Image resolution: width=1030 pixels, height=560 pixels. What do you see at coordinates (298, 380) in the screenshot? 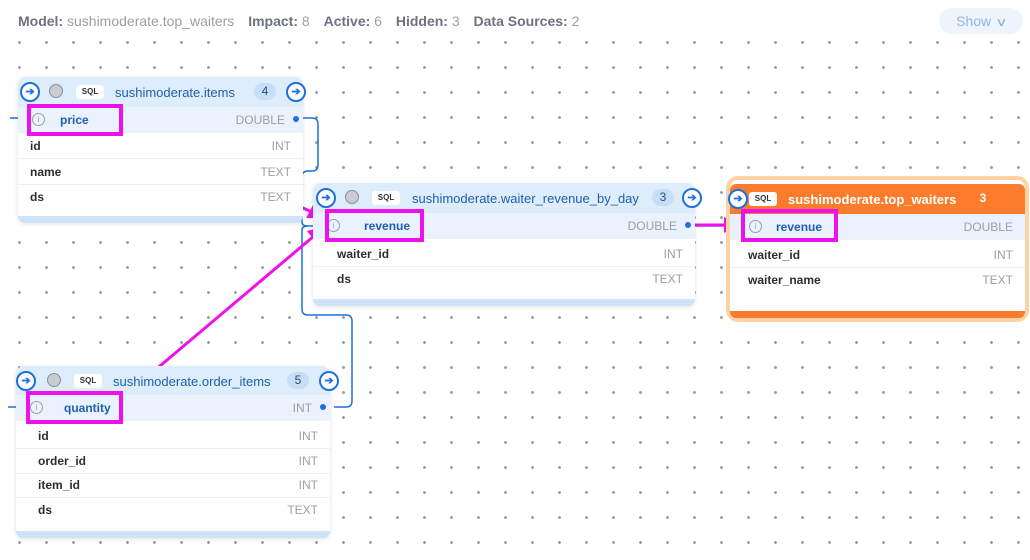
I see `column-count-badge: 5` at bounding box center [298, 380].